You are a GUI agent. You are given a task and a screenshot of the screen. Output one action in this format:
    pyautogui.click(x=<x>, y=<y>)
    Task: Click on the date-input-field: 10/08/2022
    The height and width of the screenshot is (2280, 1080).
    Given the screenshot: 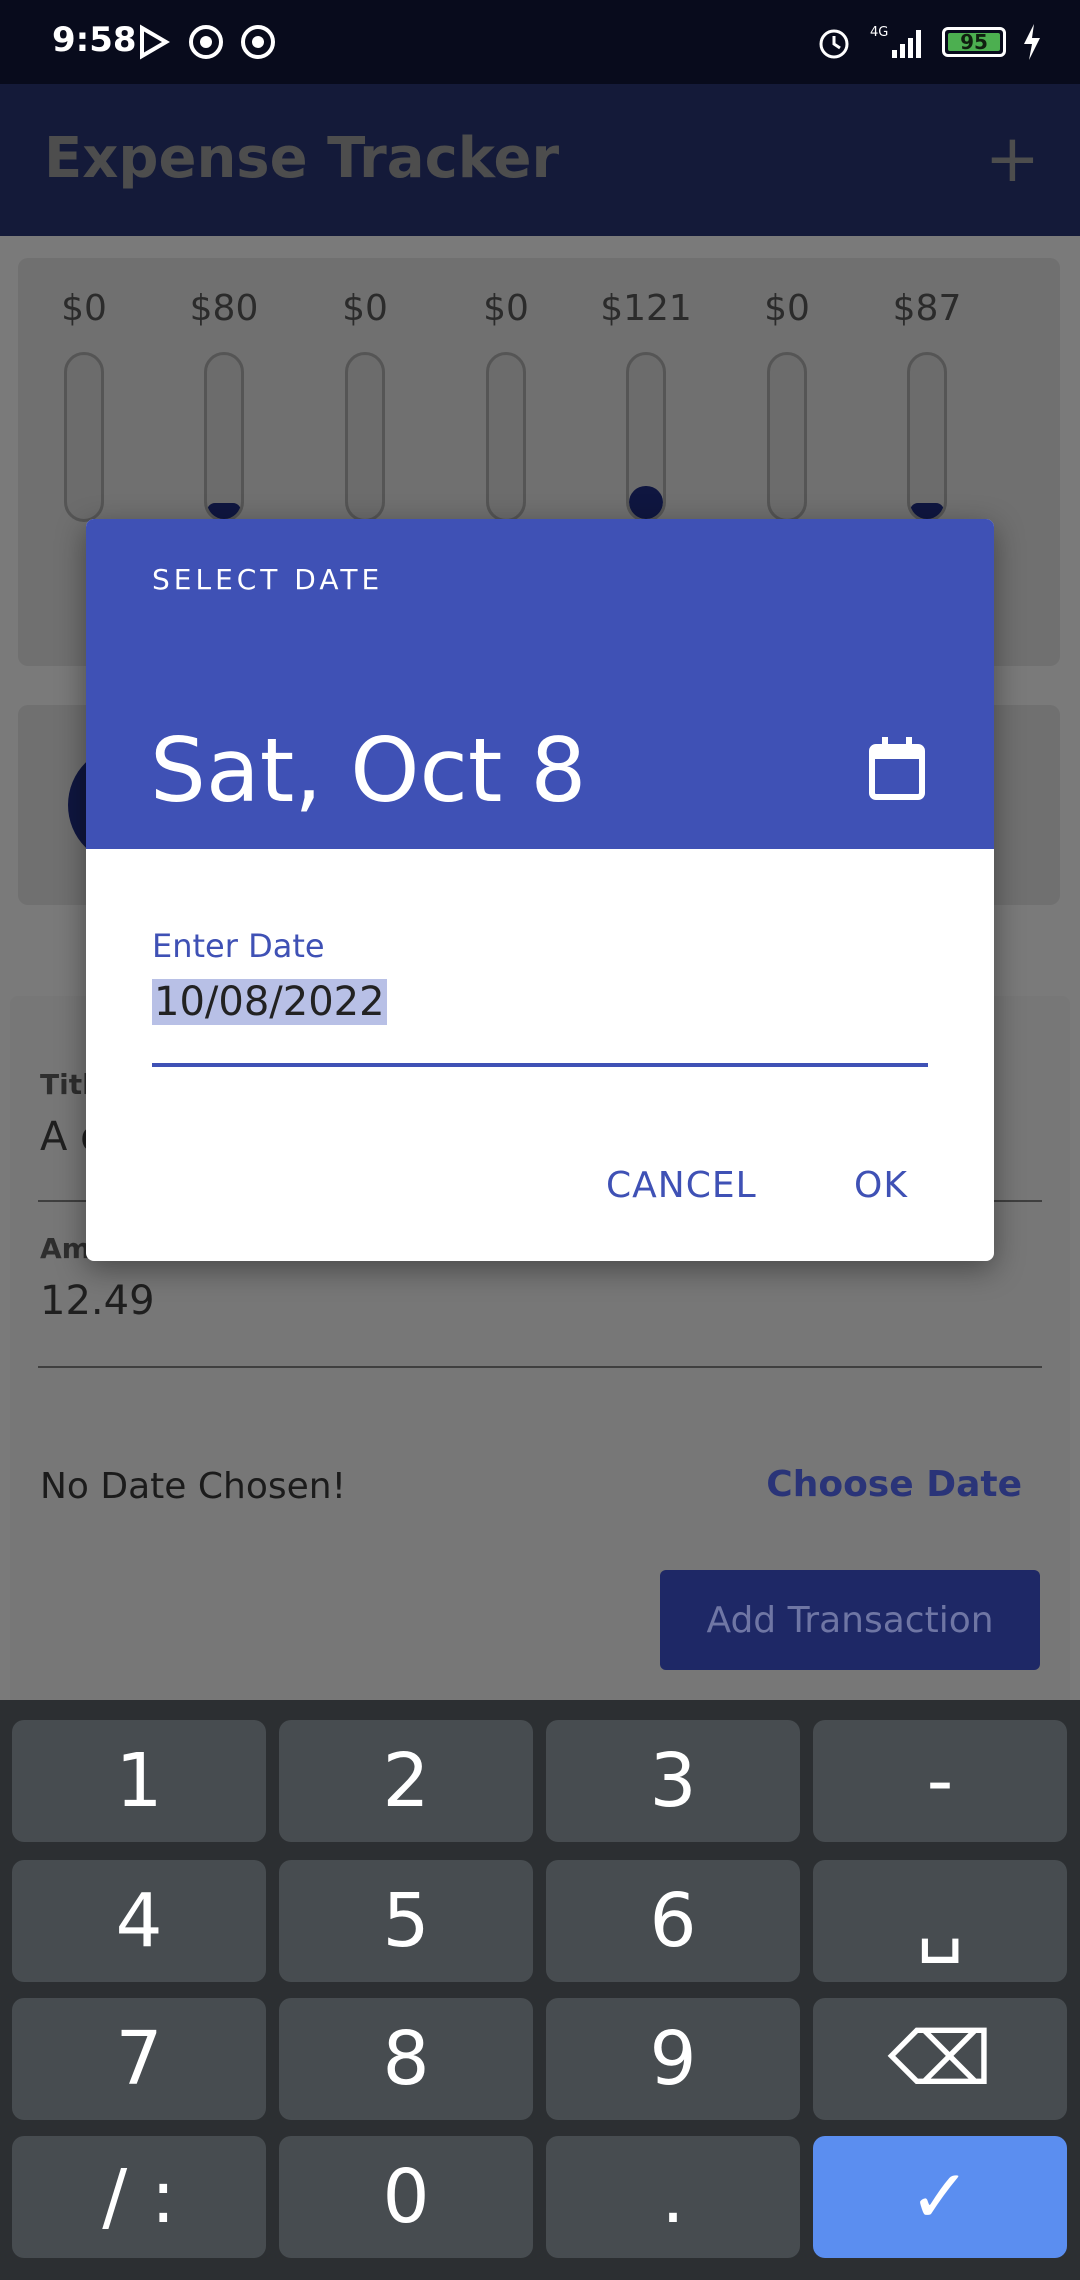 What is the action you would take?
    pyautogui.click(x=269, y=1002)
    